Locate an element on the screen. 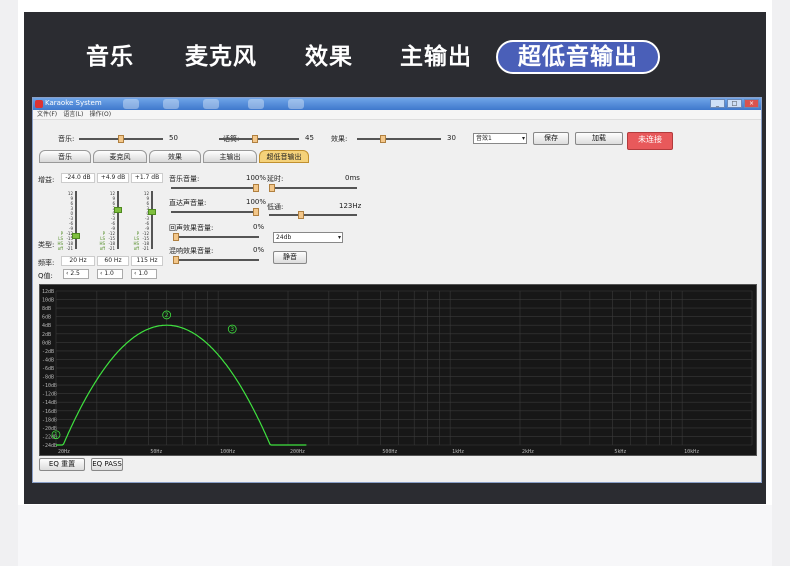  menu-language: 语言(L) is located at coordinates (73, 115).